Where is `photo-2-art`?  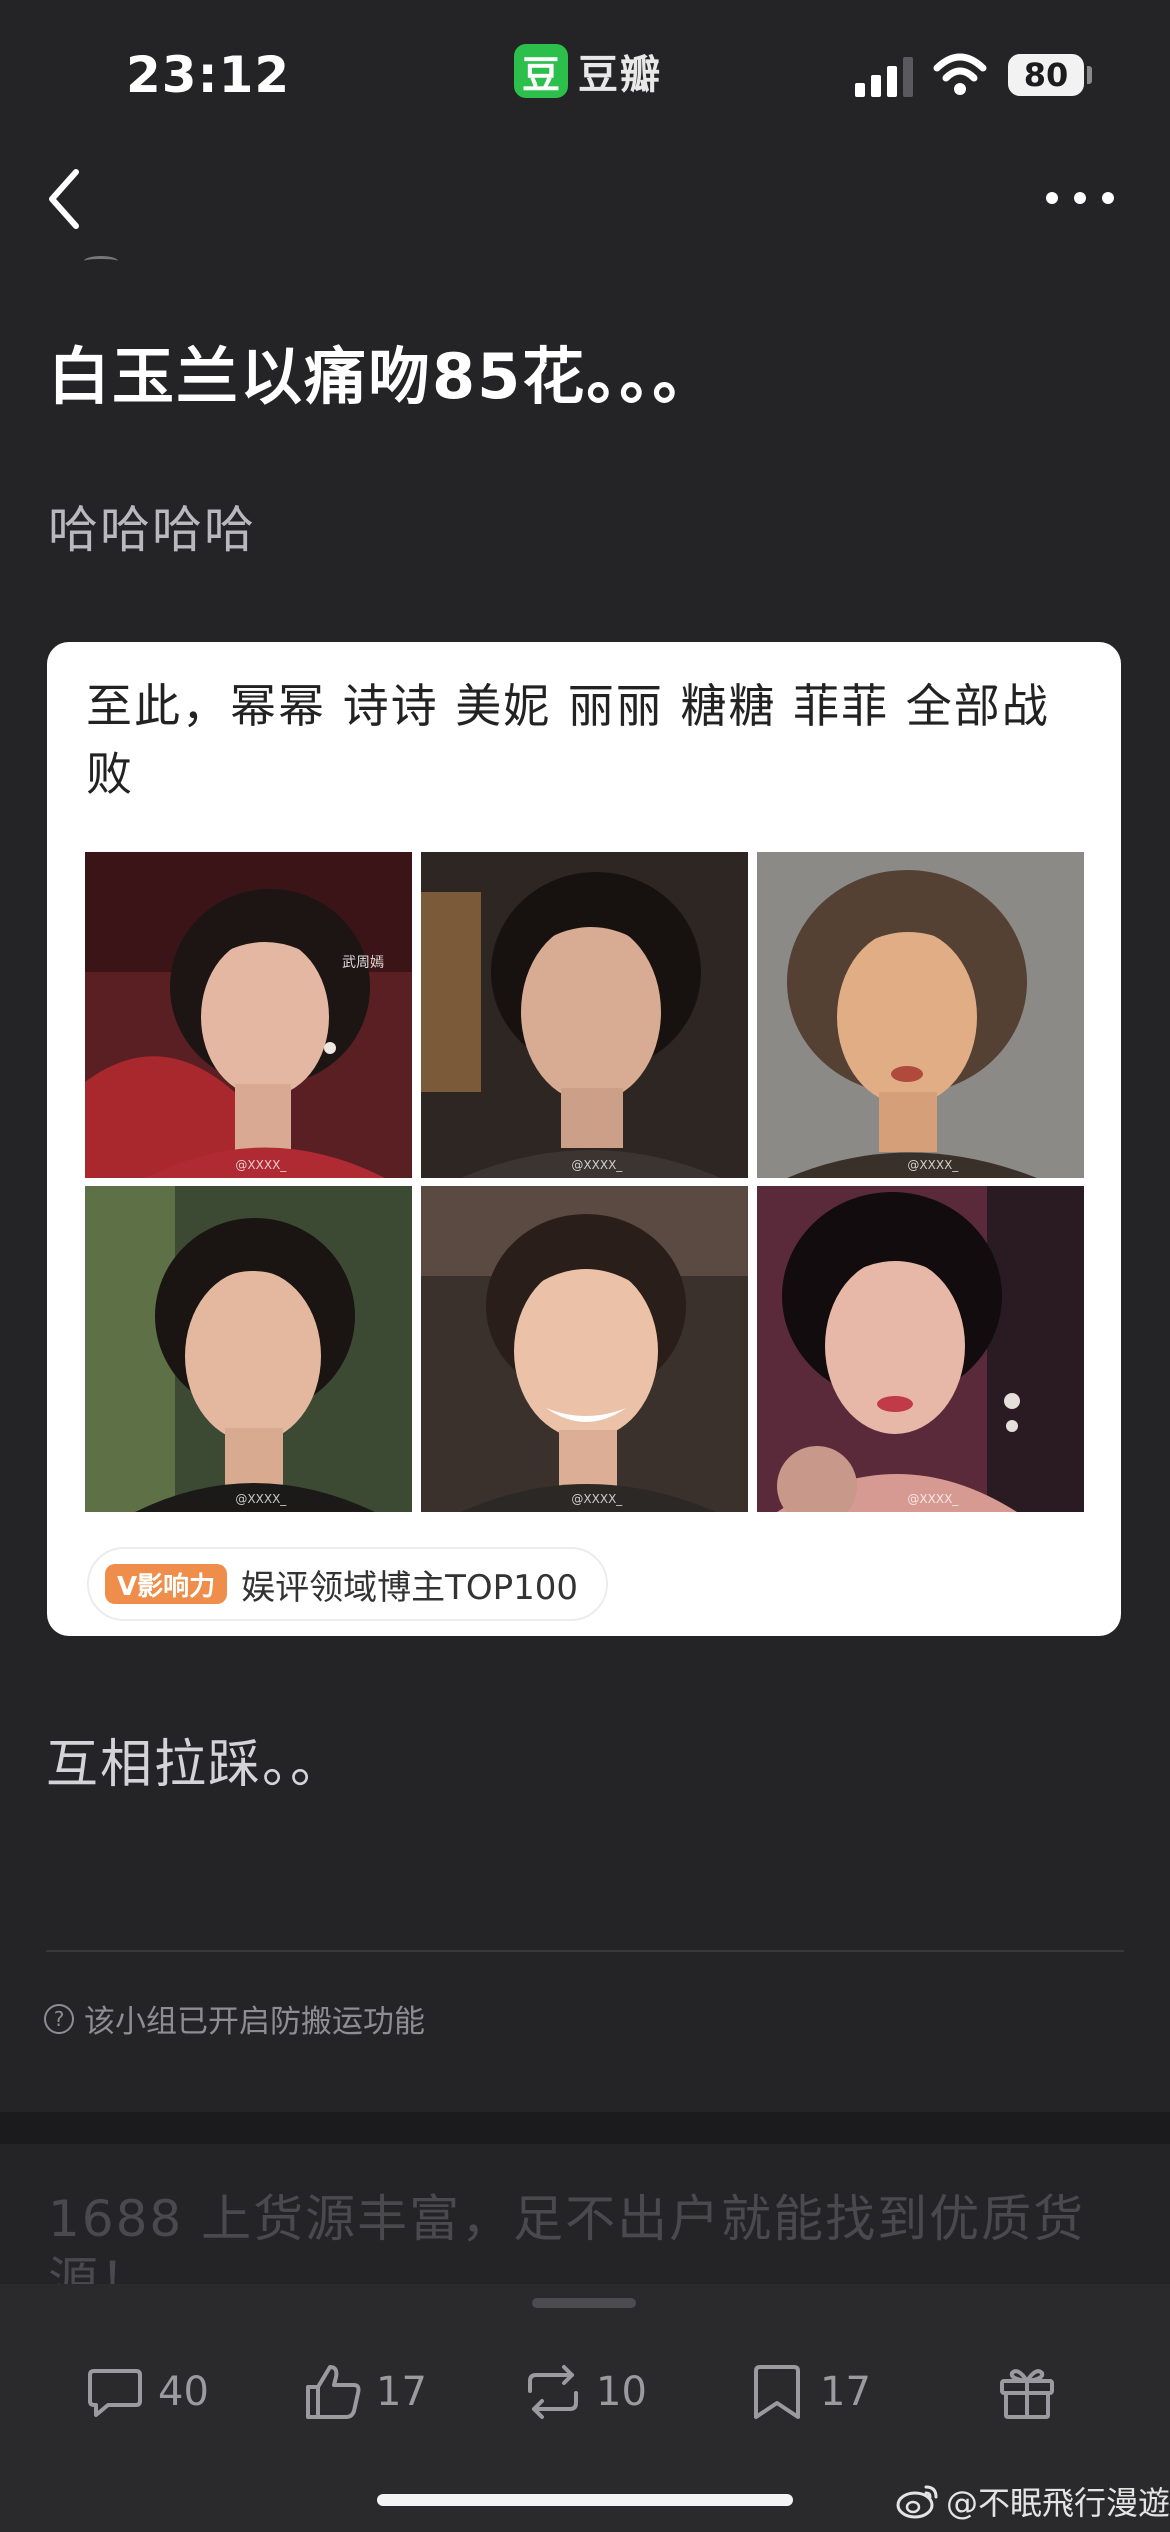
photo-2-art is located at coordinates (584, 1015).